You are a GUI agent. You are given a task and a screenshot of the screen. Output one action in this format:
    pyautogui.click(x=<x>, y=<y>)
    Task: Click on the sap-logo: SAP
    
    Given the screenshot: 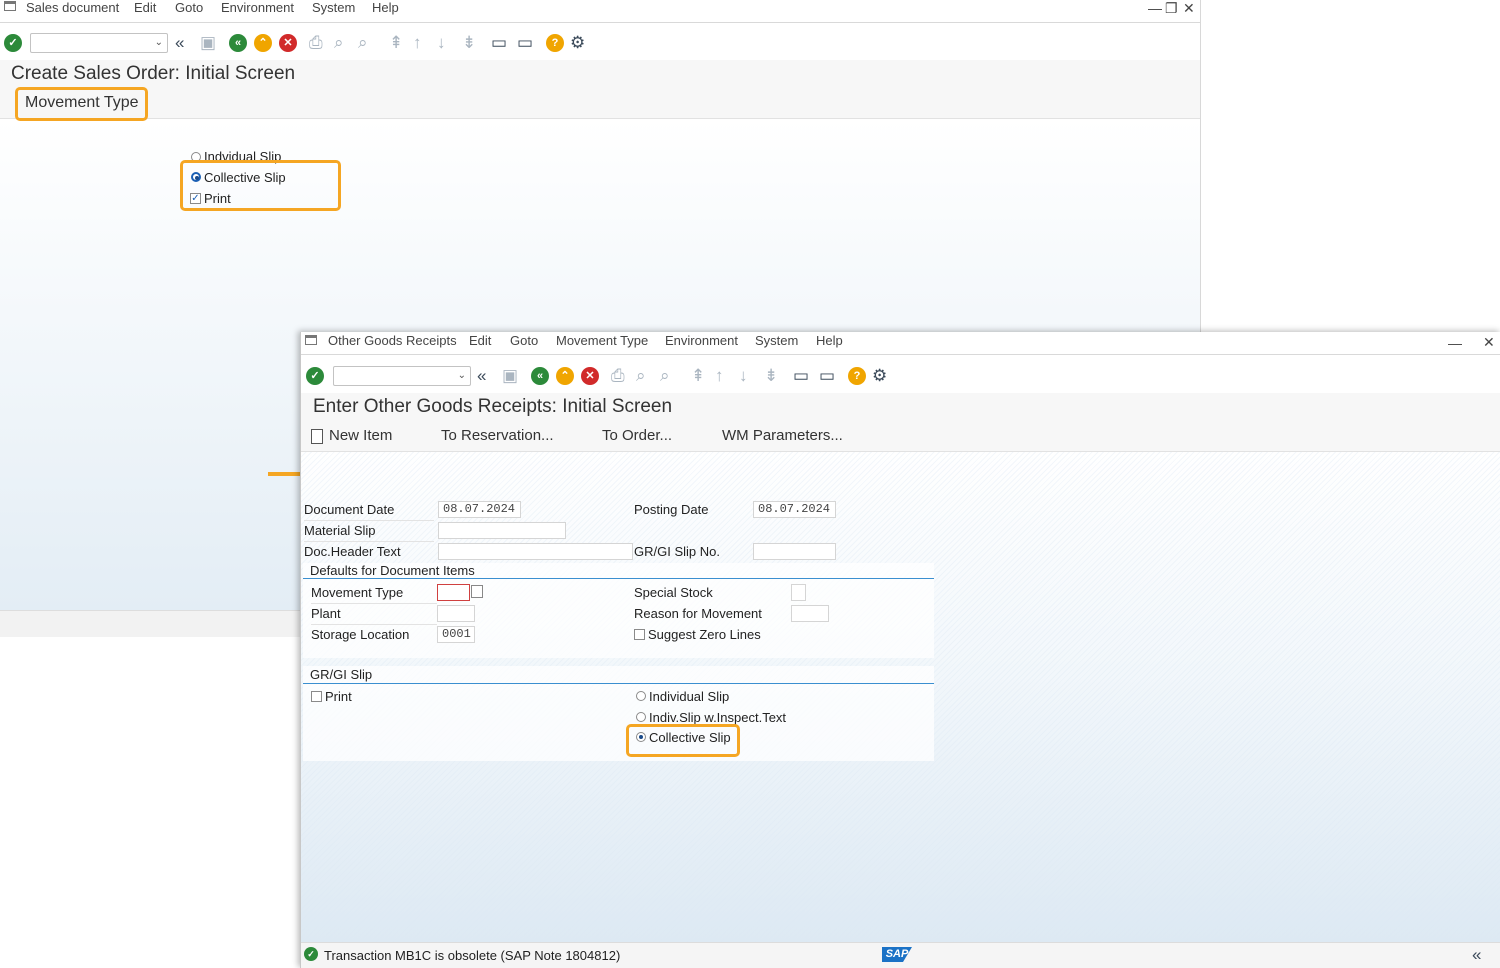 What is the action you would take?
    pyautogui.click(x=897, y=954)
    